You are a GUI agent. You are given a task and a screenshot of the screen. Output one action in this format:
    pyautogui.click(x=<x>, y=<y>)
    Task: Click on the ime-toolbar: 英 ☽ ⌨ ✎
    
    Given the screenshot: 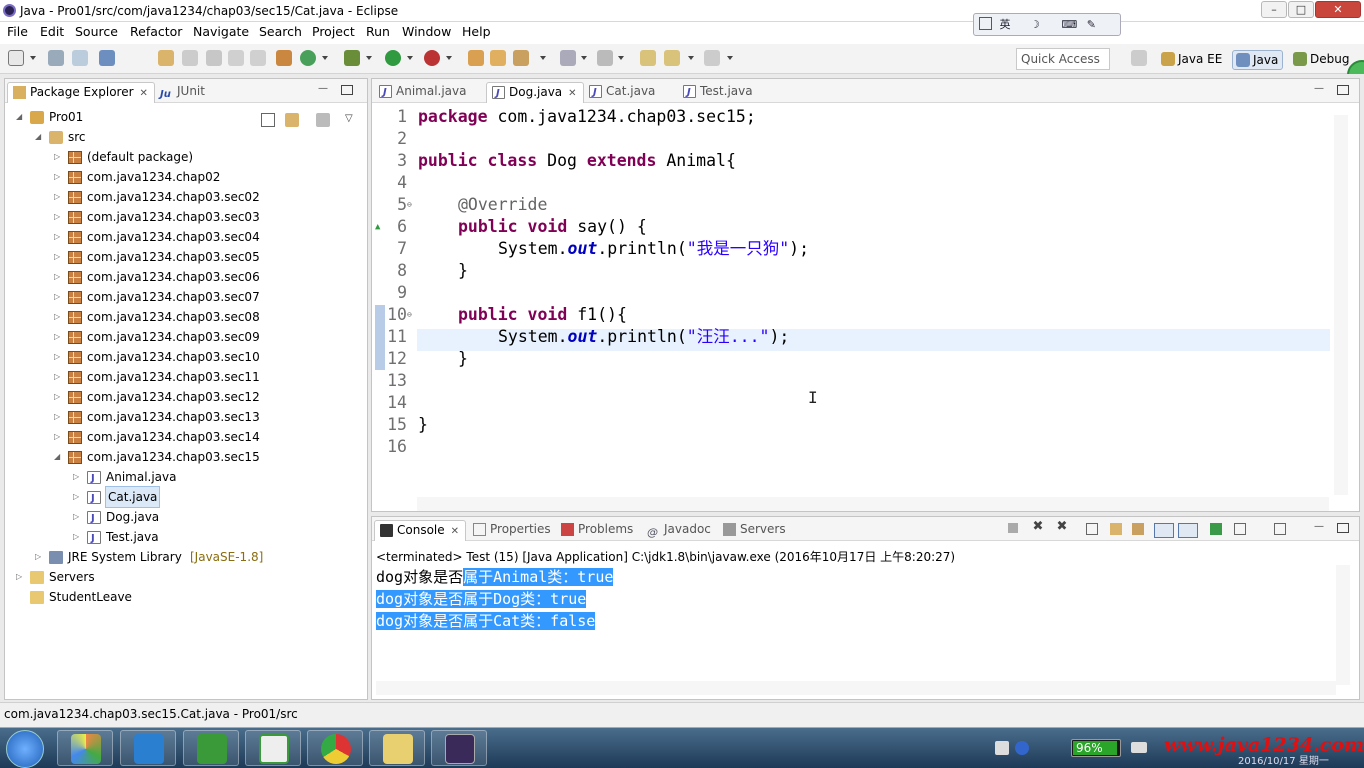 What is the action you would take?
    pyautogui.click(x=1047, y=24)
    